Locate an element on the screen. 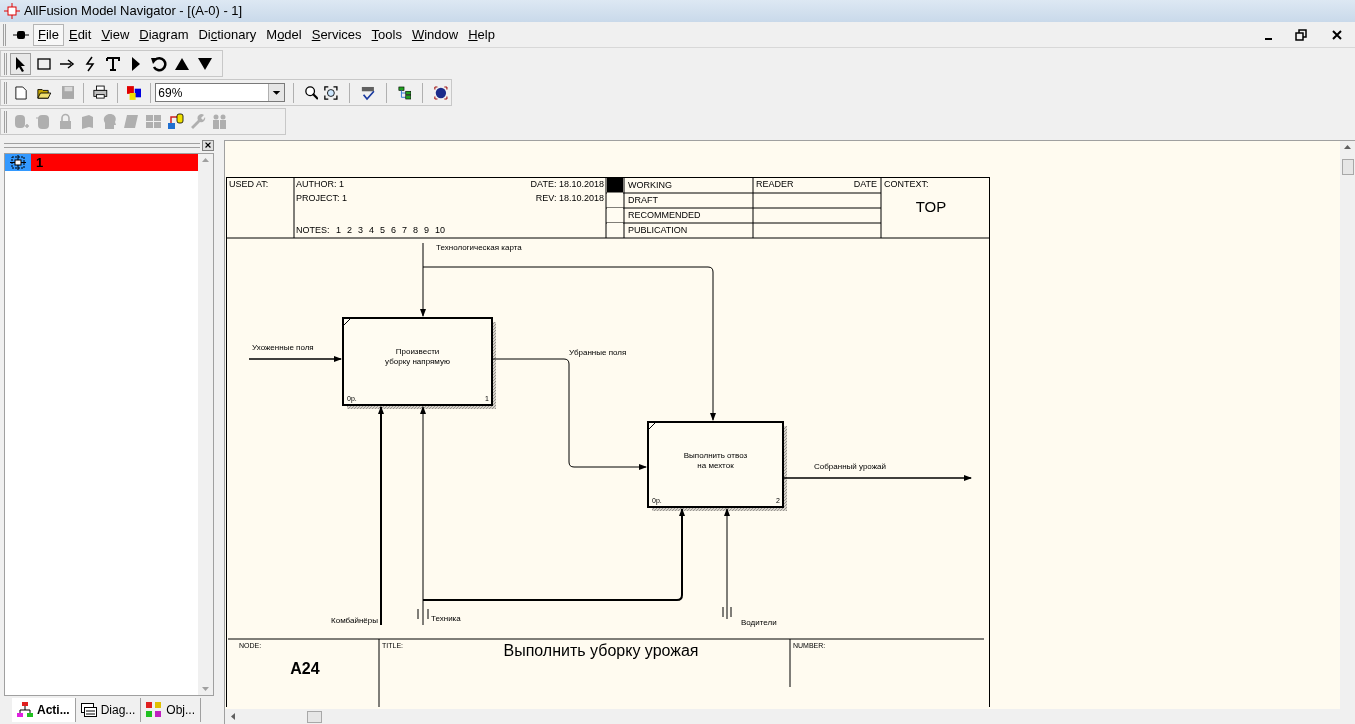 This screenshot has width=1355, height=724. cylinder-icon is located at coordinates (43, 121).